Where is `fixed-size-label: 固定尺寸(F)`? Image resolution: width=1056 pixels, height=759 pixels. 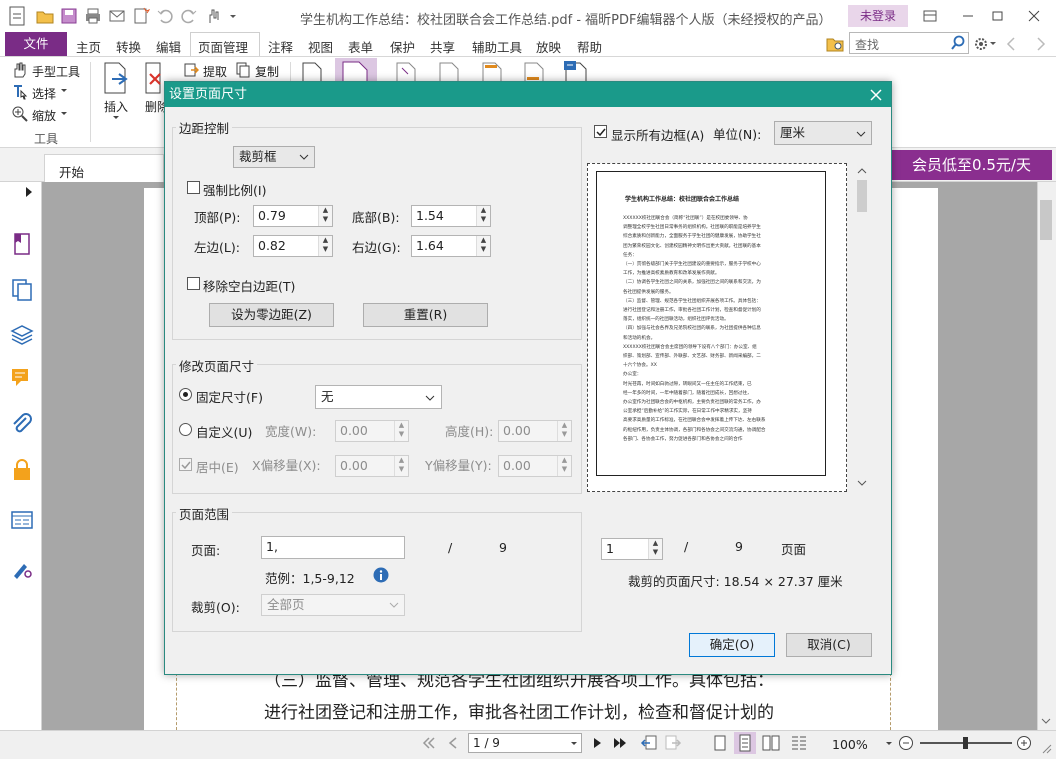 fixed-size-label: 固定尺寸(F) is located at coordinates (229, 396).